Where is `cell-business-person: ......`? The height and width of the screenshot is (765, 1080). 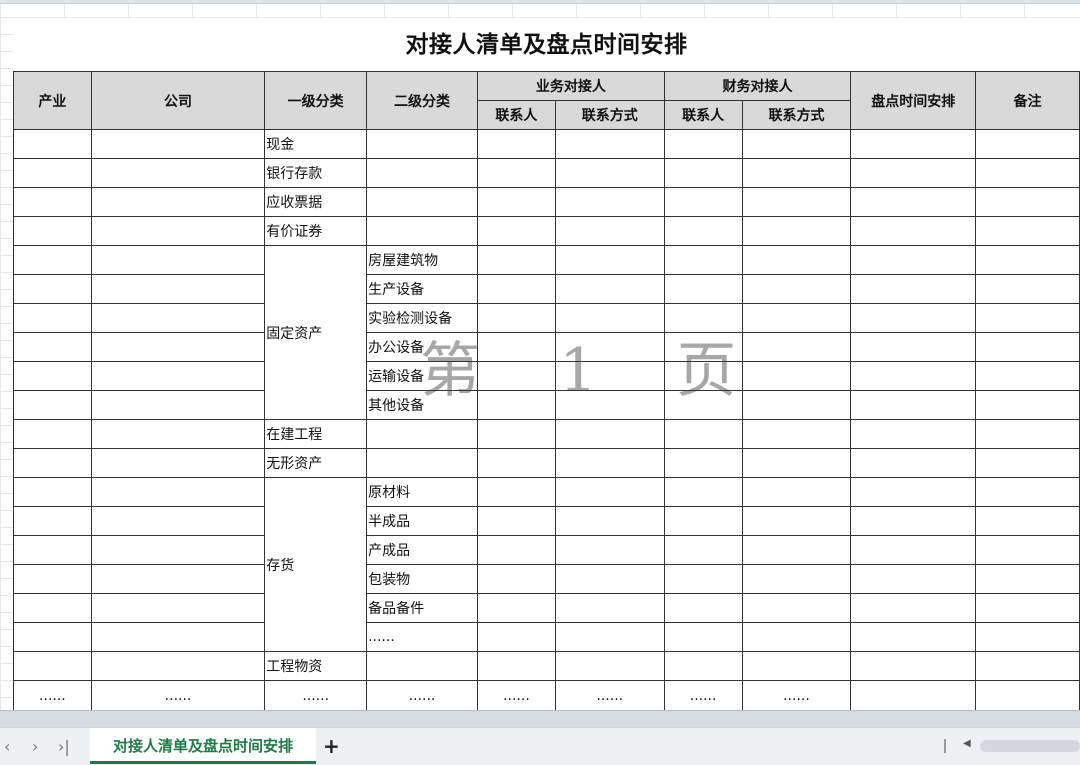 cell-business-person: ...... is located at coordinates (516, 695).